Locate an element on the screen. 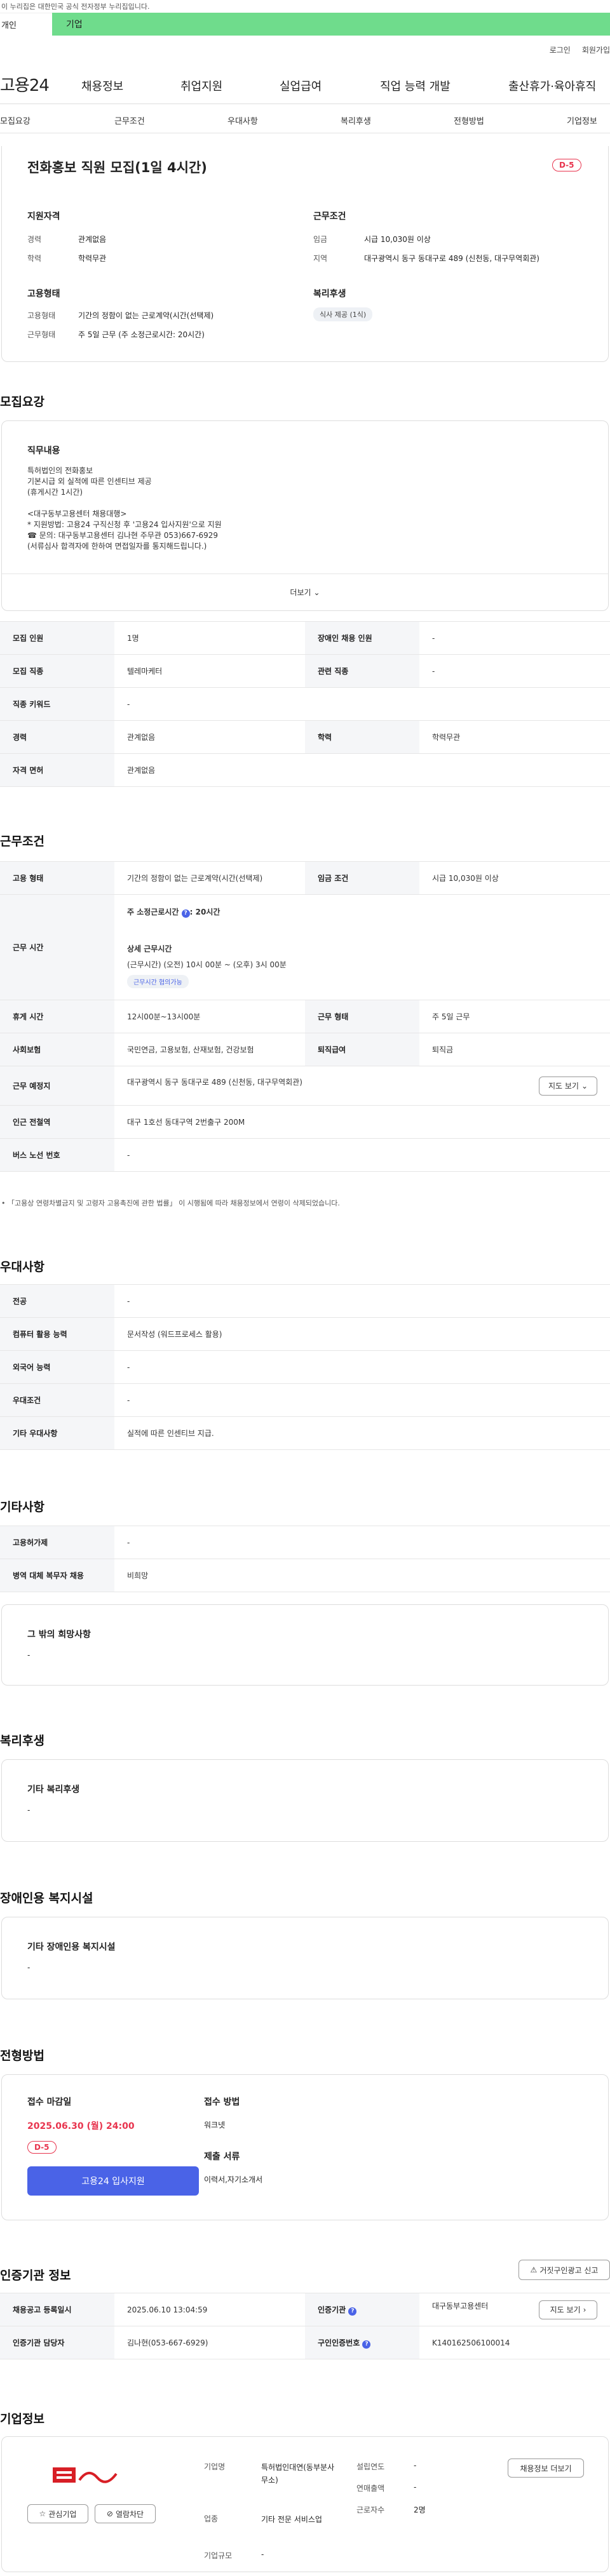 The height and width of the screenshot is (2576, 610). name-value: 특허법인대연(동부분사무소) is located at coordinates (298, 2474).